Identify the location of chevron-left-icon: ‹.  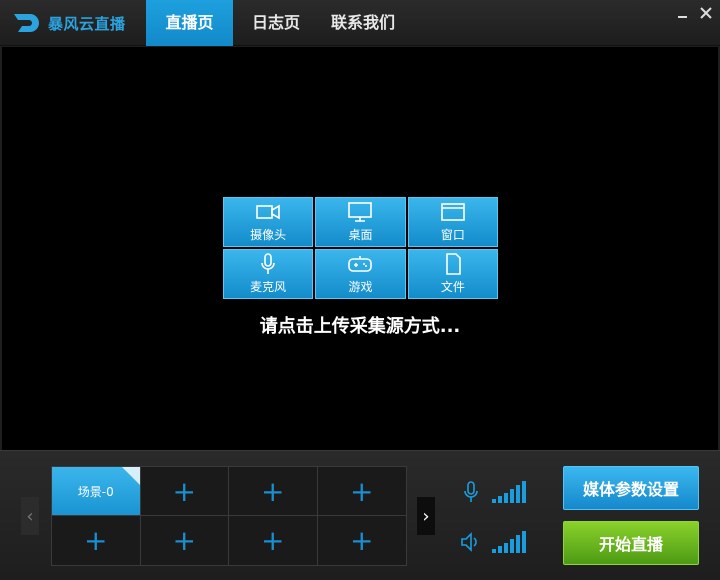
(30, 516).